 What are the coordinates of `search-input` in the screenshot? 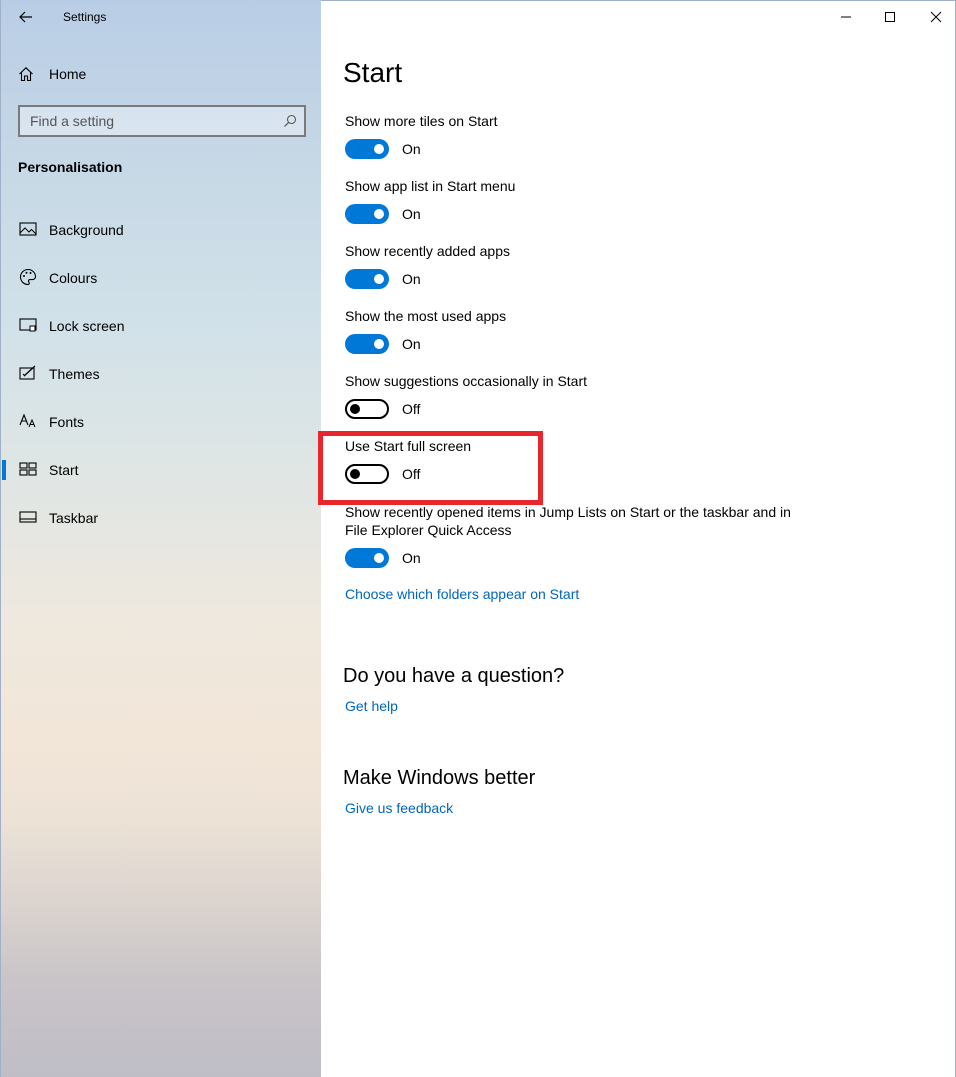 It's located at (148, 121).